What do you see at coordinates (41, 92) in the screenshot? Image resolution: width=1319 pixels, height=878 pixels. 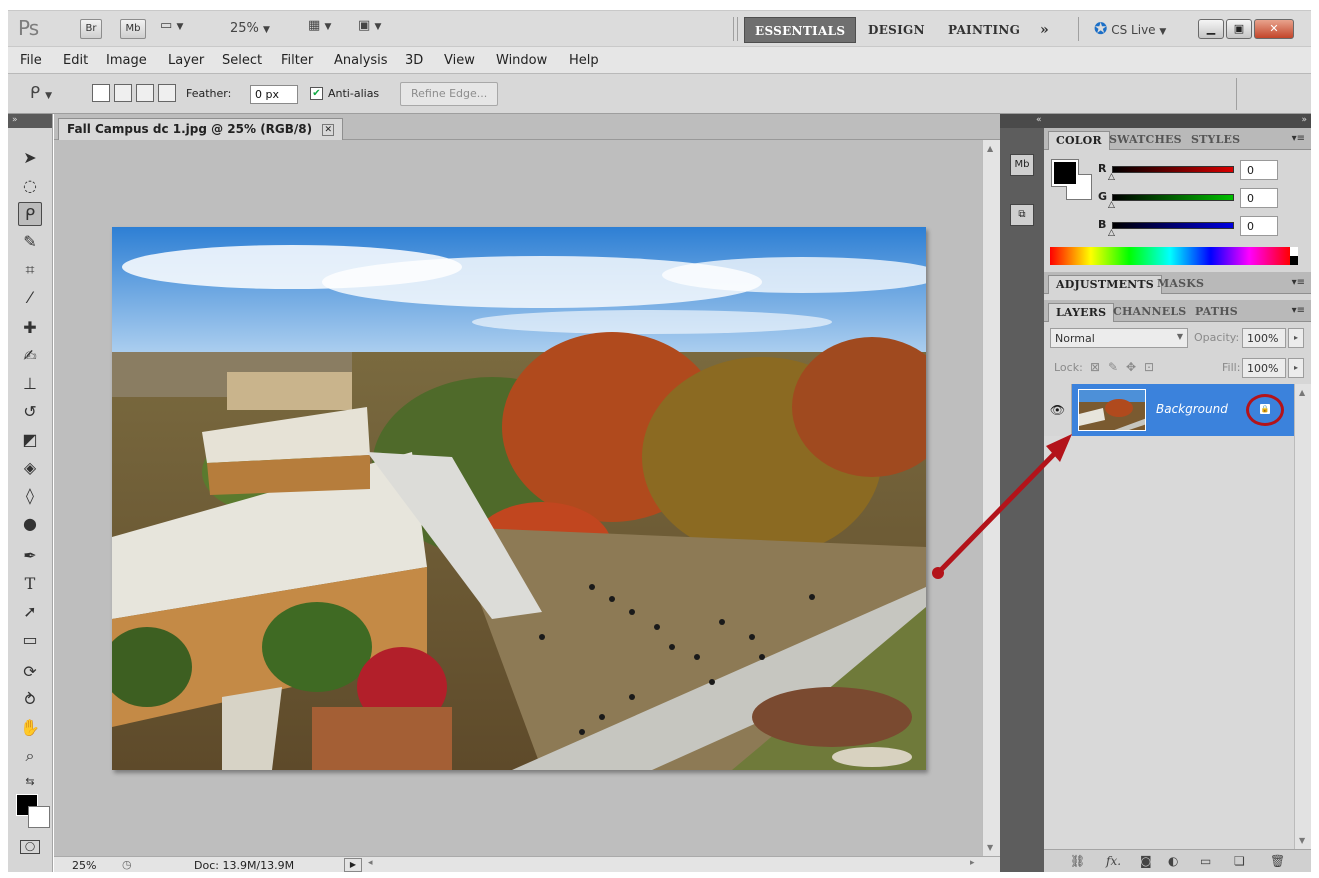 I see `tool-preset-picker: ᑭ ▼` at bounding box center [41, 92].